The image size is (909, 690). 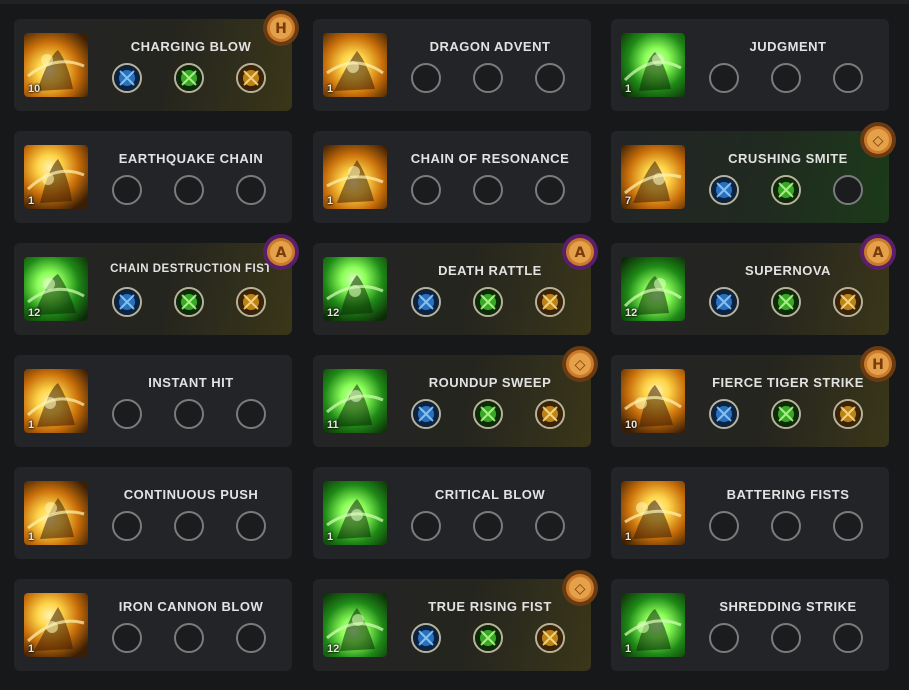 What do you see at coordinates (355, 625) in the screenshot?
I see `true-rising-fist-icon: 12` at bounding box center [355, 625].